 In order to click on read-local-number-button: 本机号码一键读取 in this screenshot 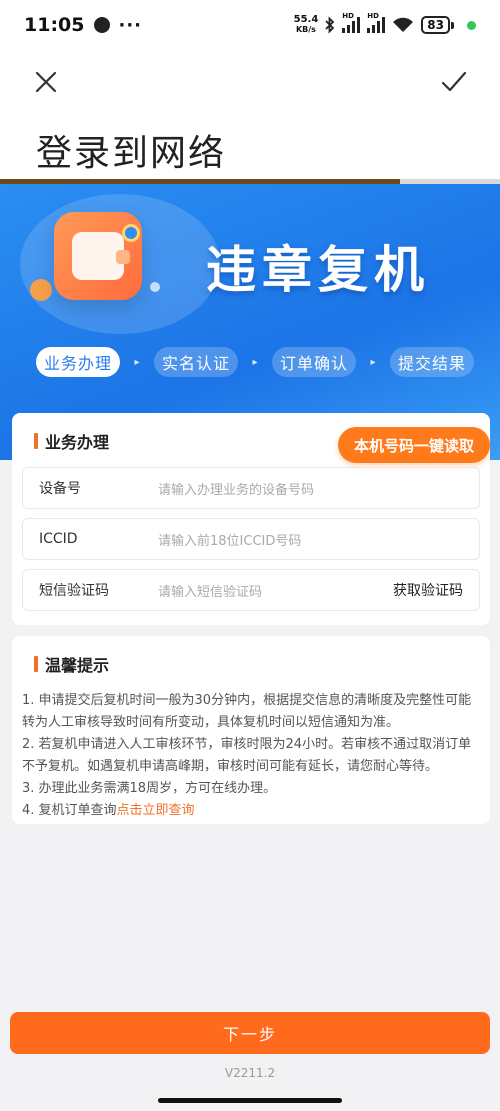, I will do `click(413, 445)`.